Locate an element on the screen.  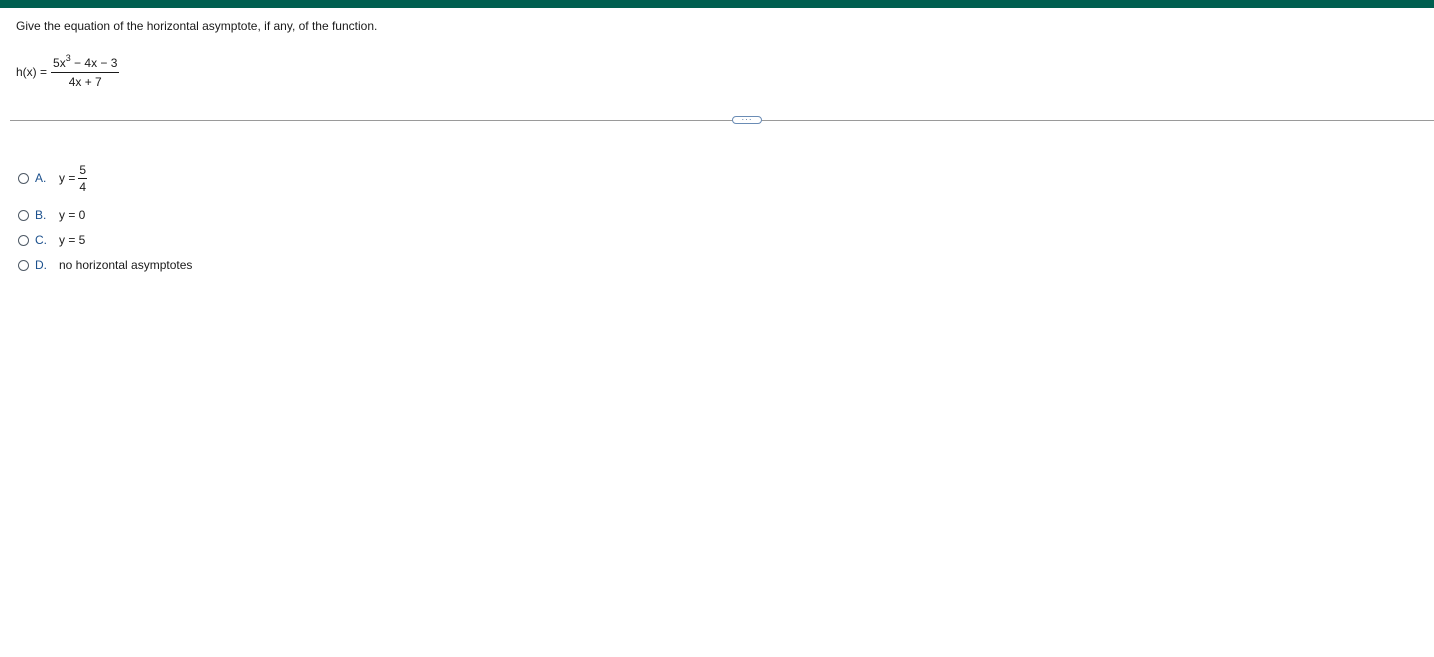
equation-fraction: 5x3 − 4x − 3 4x + 7 is located at coordinates (85, 71).